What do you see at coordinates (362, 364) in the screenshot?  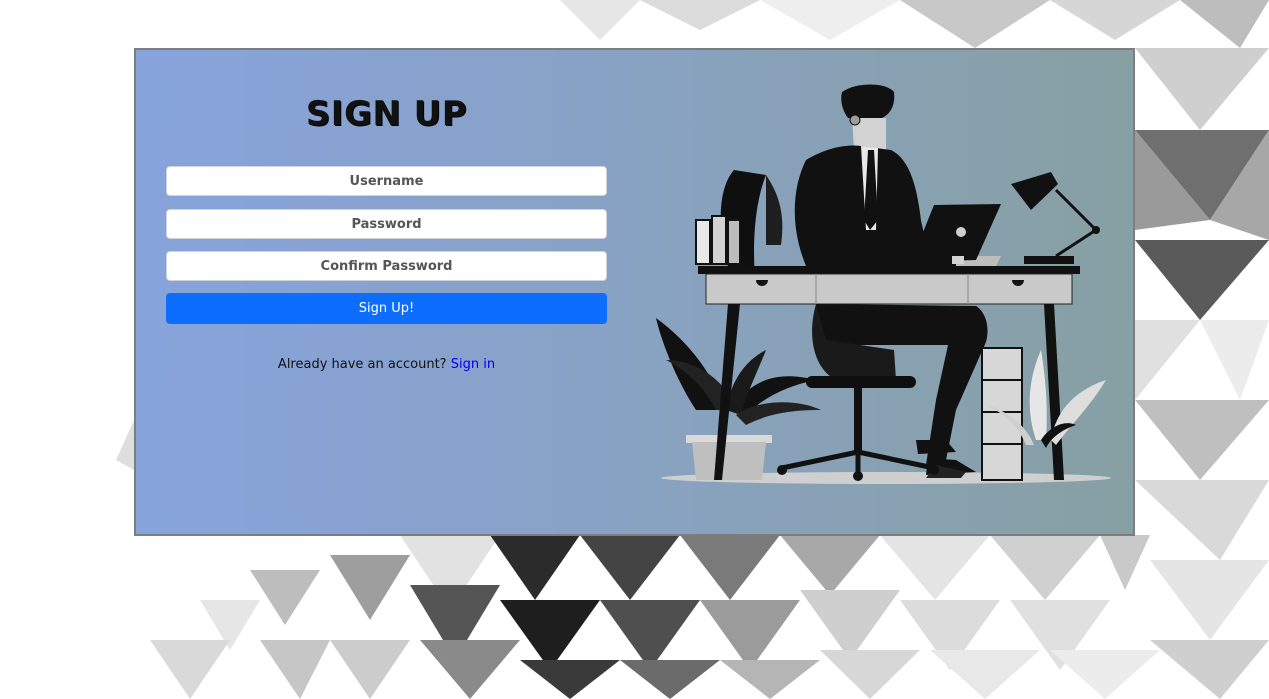 I see `signin-prompt-text: Already have an account?` at bounding box center [362, 364].